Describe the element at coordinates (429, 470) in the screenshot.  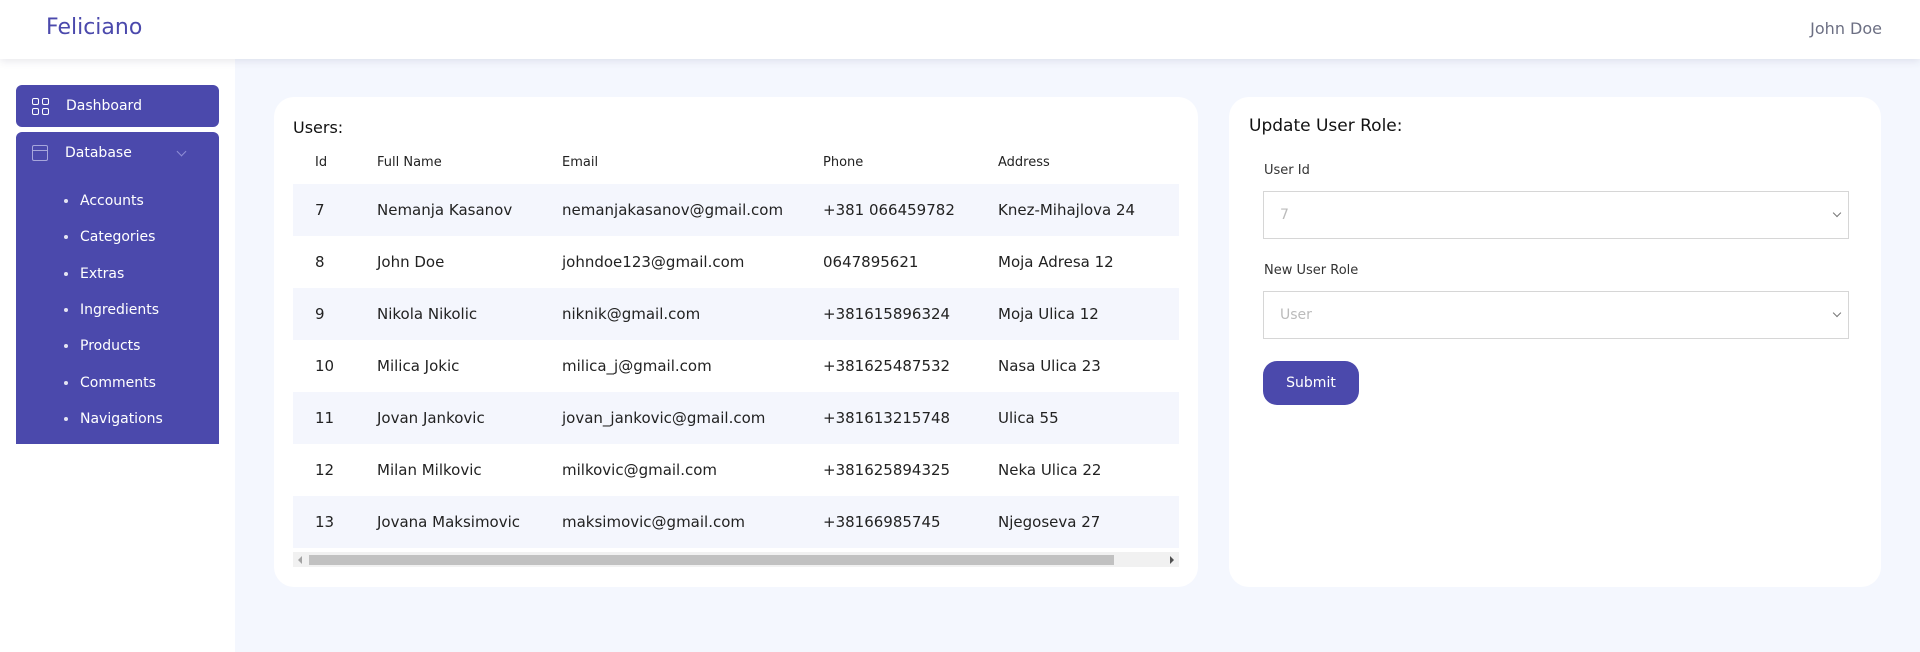
I see `cell-full-name: Milan Milkovic` at that location.